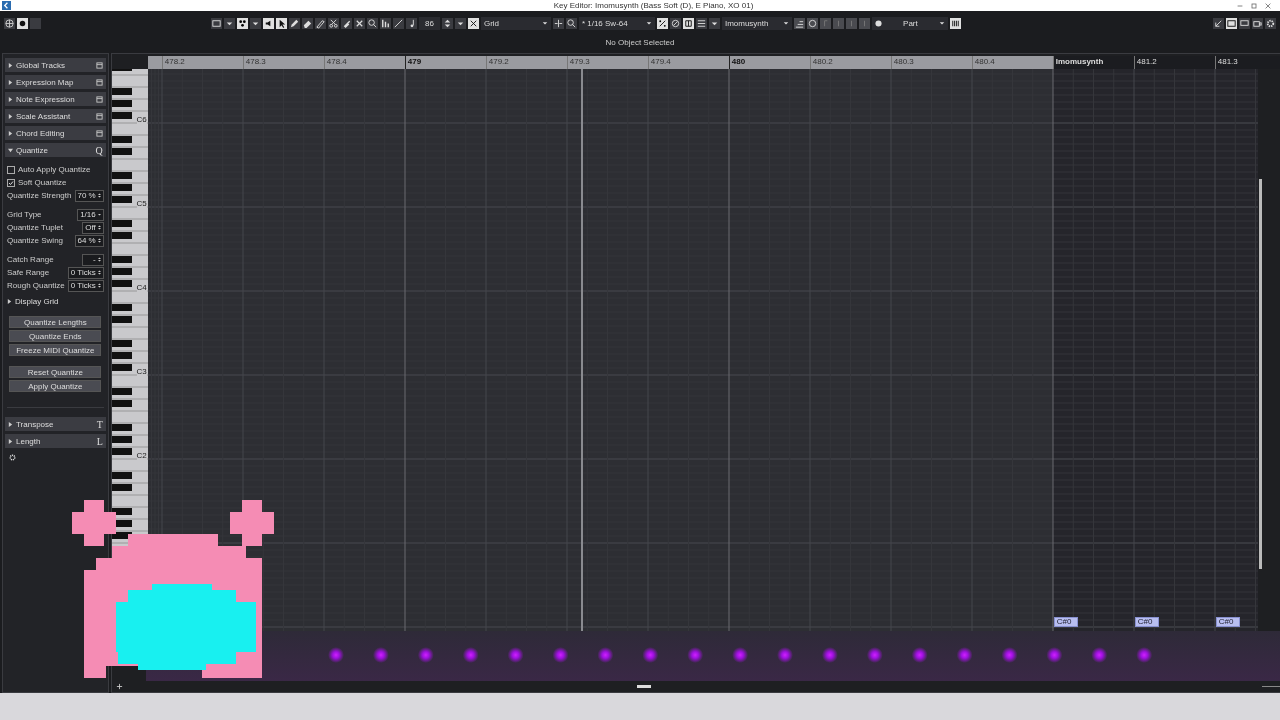  I want to click on ruler-label: 479.2, so click(498, 61).